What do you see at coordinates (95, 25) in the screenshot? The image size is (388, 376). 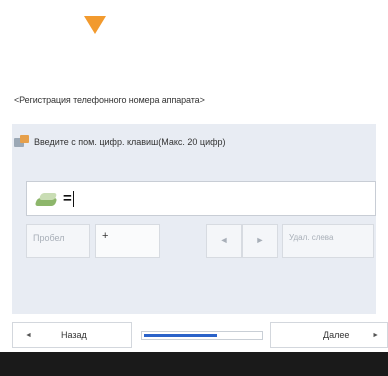 I see `step-indicator-arrow-icon` at bounding box center [95, 25].